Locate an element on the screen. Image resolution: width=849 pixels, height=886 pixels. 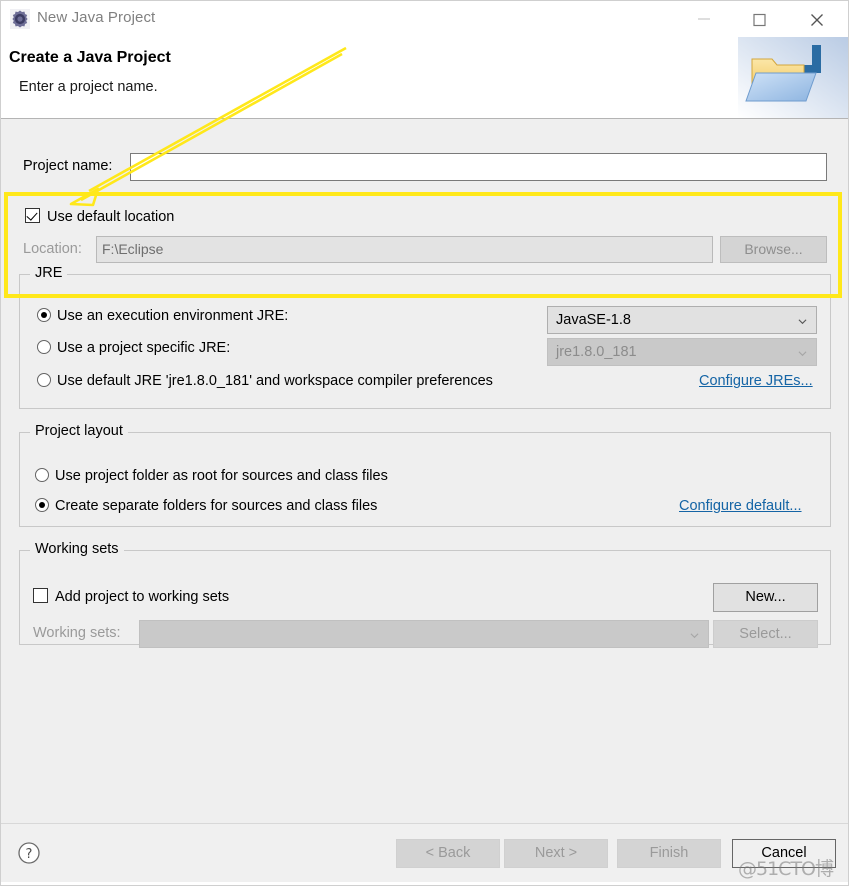
location-input: F:\Eclipse is located at coordinates (404, 249).